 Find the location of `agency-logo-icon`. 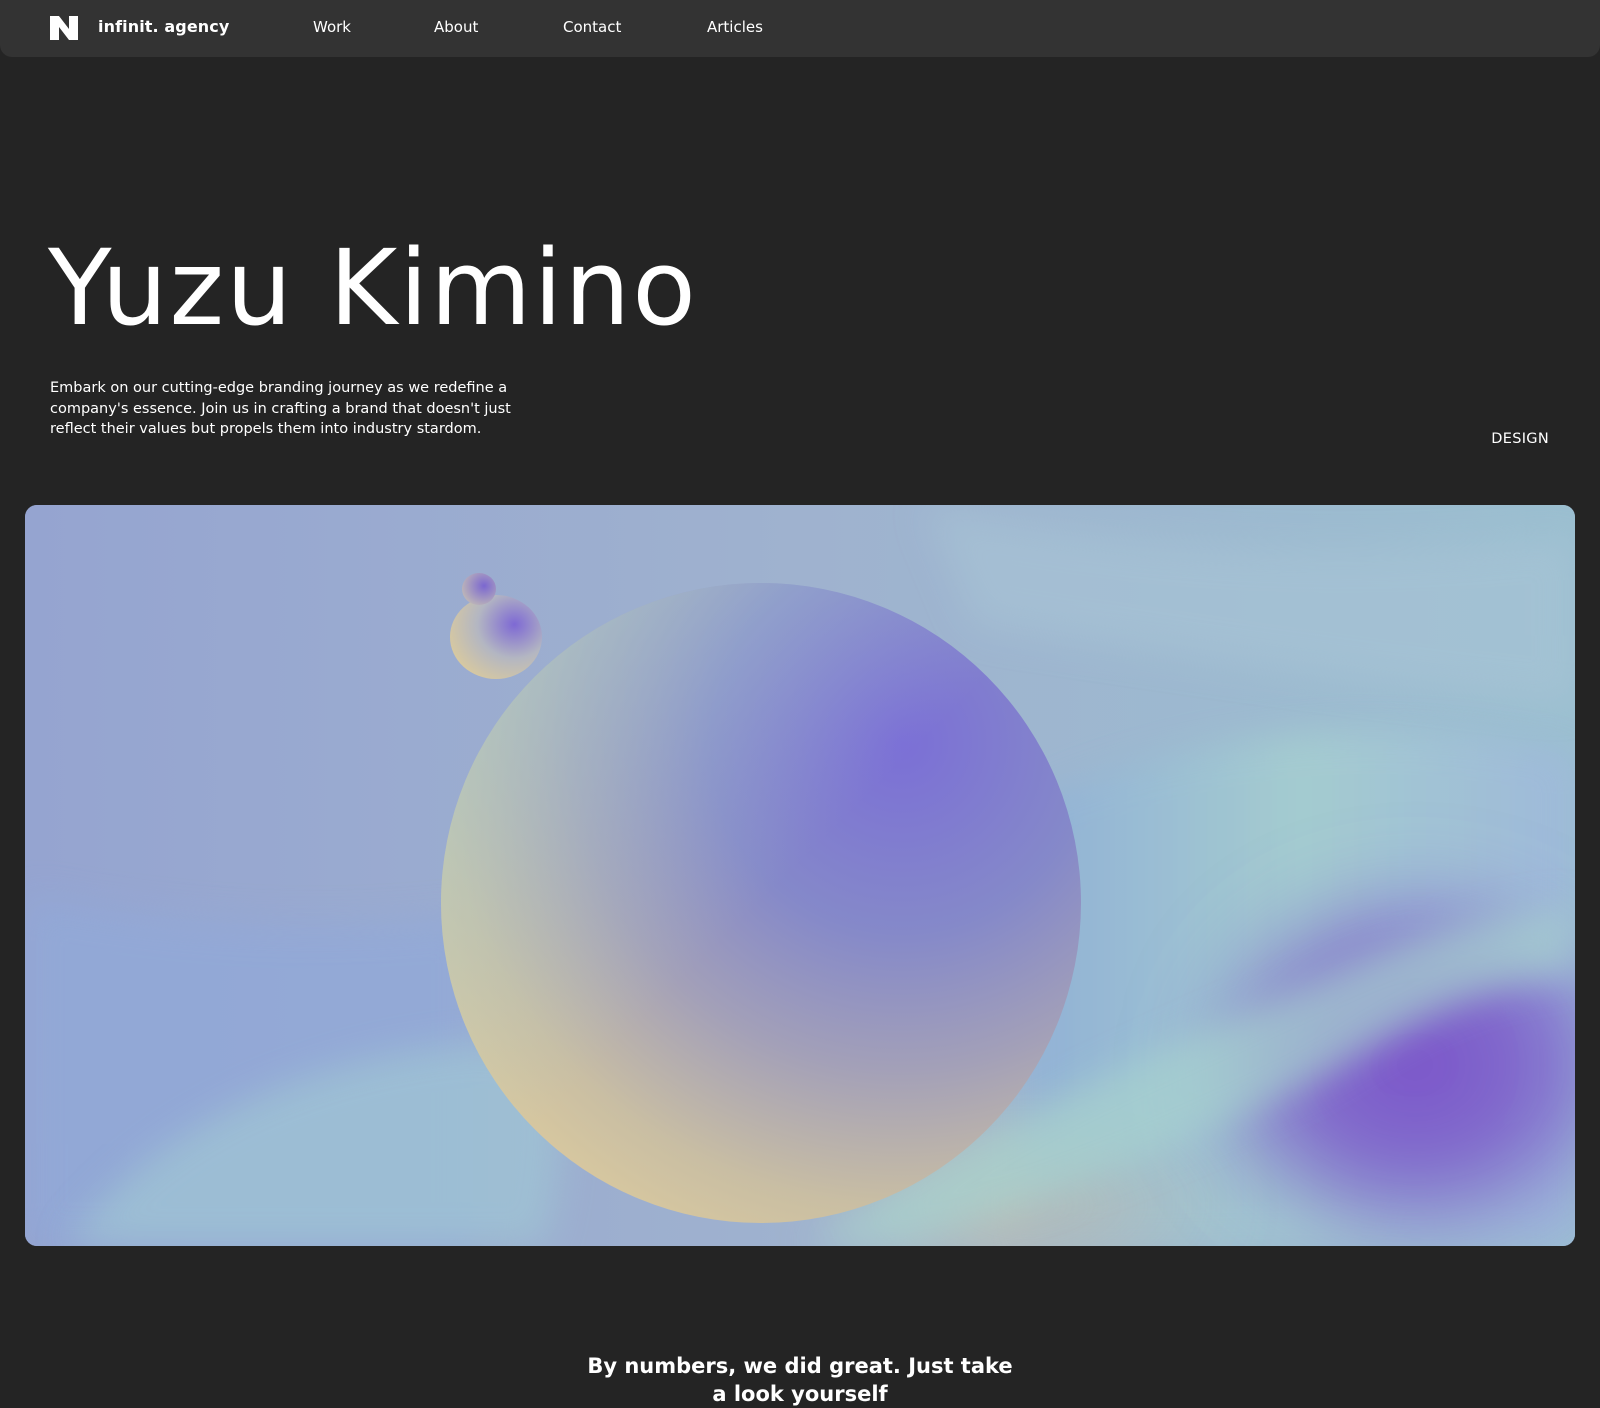

agency-logo-icon is located at coordinates (64, 28).